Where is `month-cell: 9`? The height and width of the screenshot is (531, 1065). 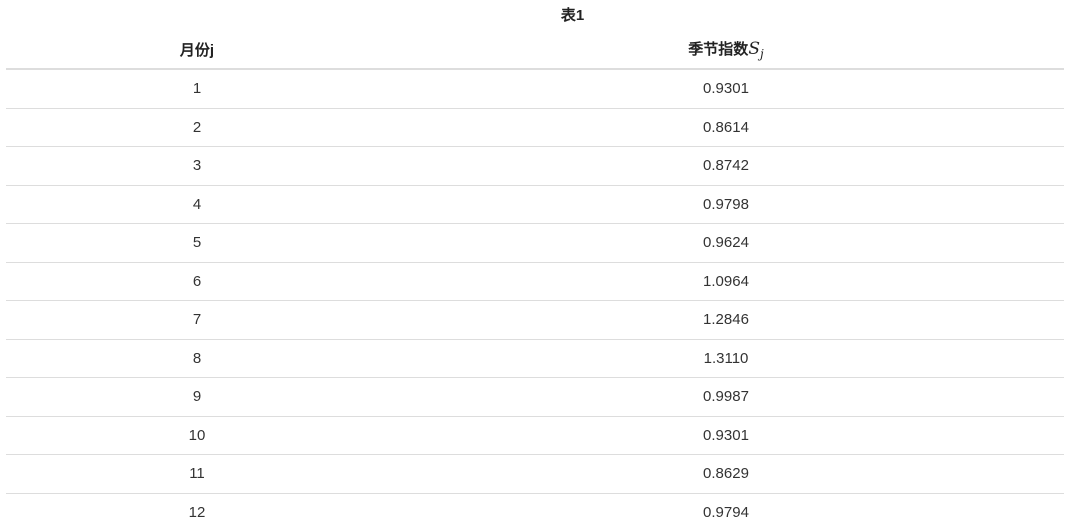
month-cell: 9 is located at coordinates (197, 396).